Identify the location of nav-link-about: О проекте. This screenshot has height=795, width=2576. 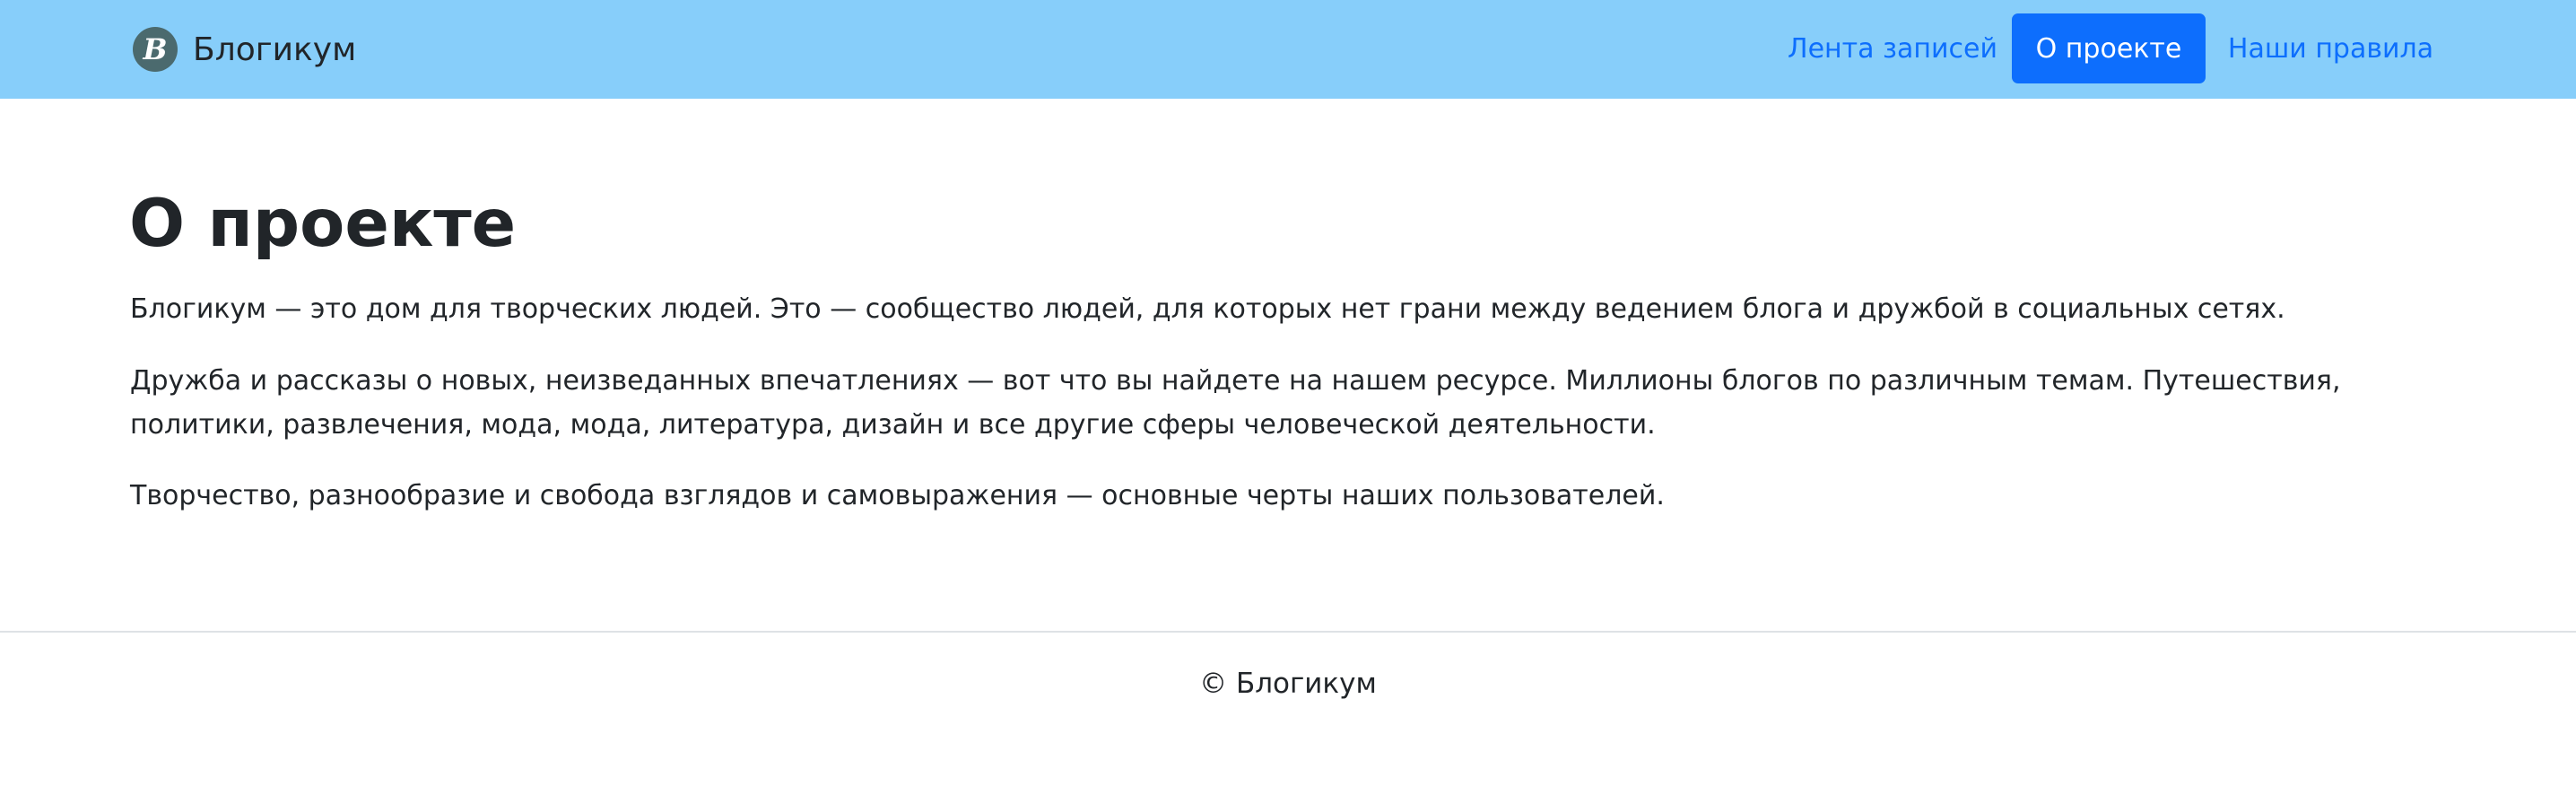
(2109, 48).